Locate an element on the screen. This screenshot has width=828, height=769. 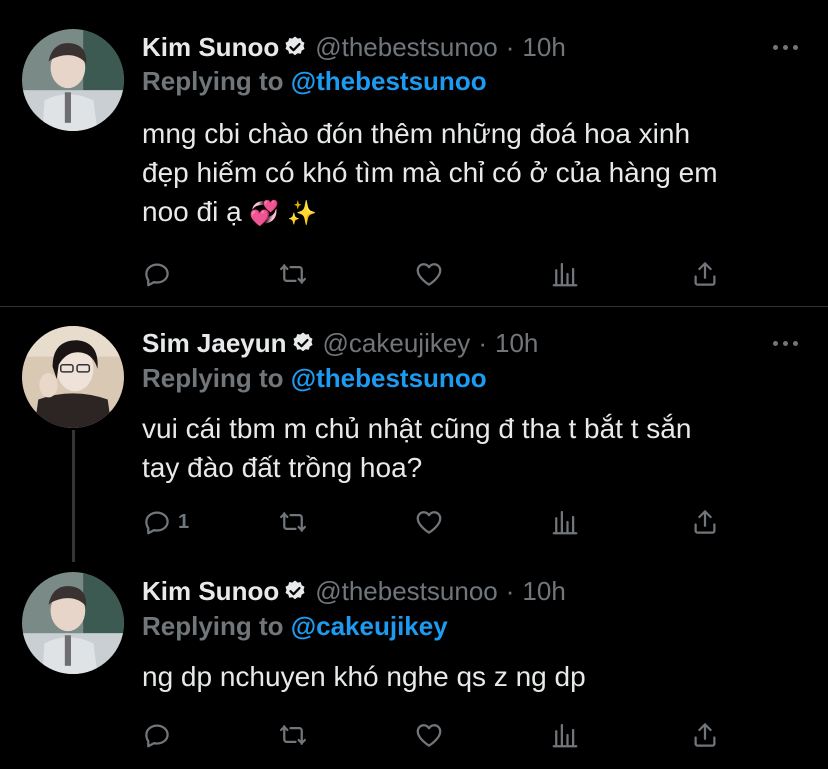
handle: @cakeujikey is located at coordinates (397, 343).